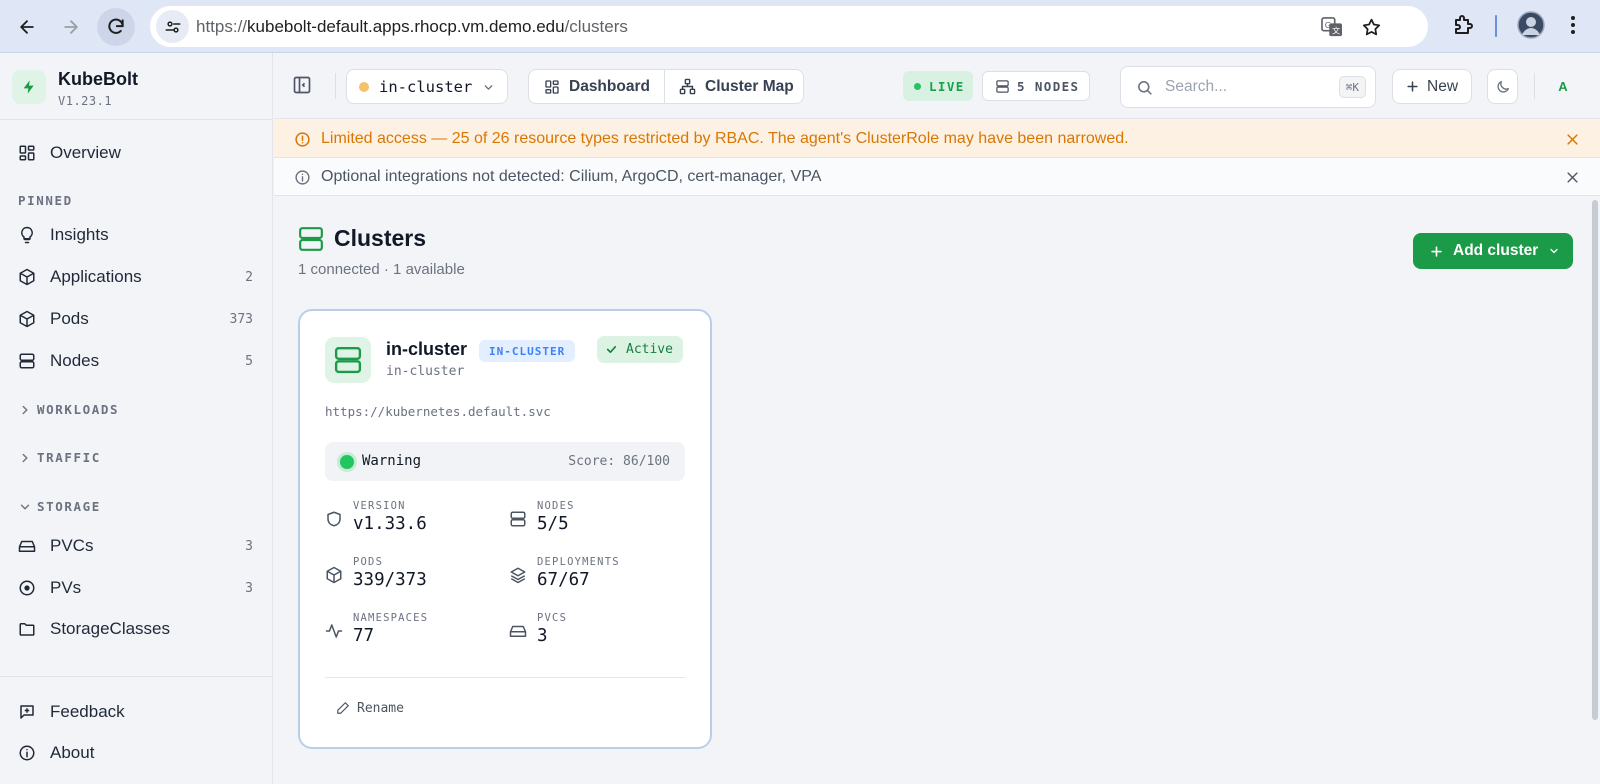  What do you see at coordinates (59, 457) in the screenshot?
I see `sidebar-section-traffic: TRAFFIC` at bounding box center [59, 457].